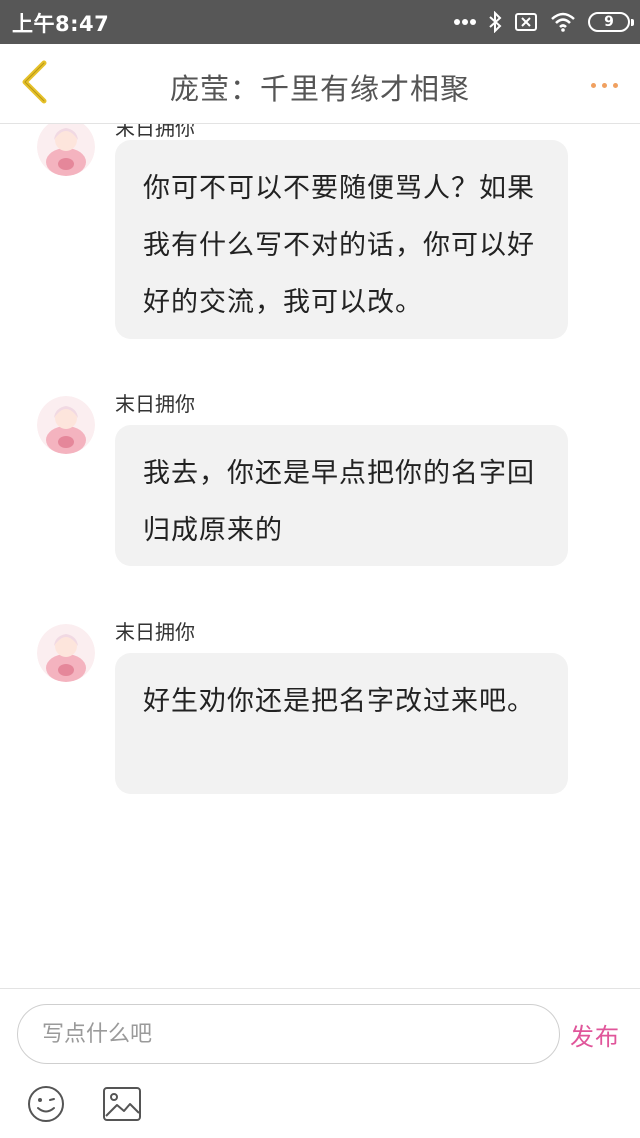  Describe the element at coordinates (46, 1104) in the screenshot. I see `emoji-icon` at that location.